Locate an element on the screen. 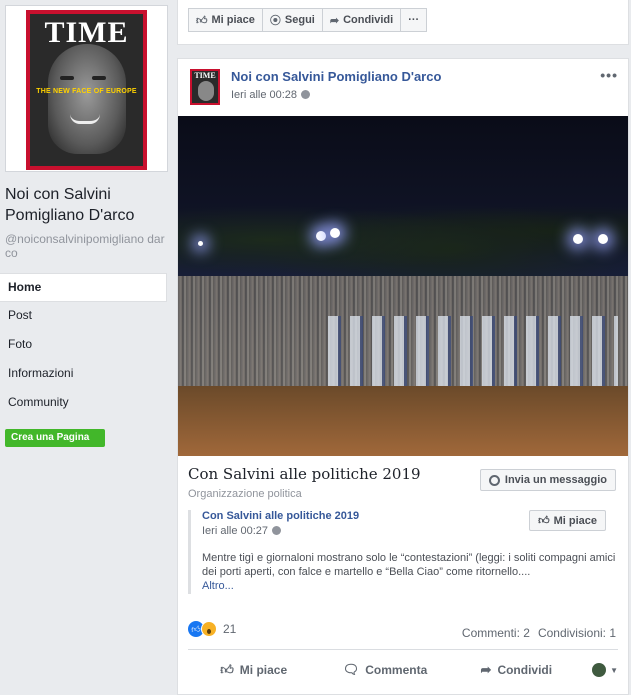 The height and width of the screenshot is (695, 631). page-handle: @noiconsalvinipomigliano darco is located at coordinates (87, 246).